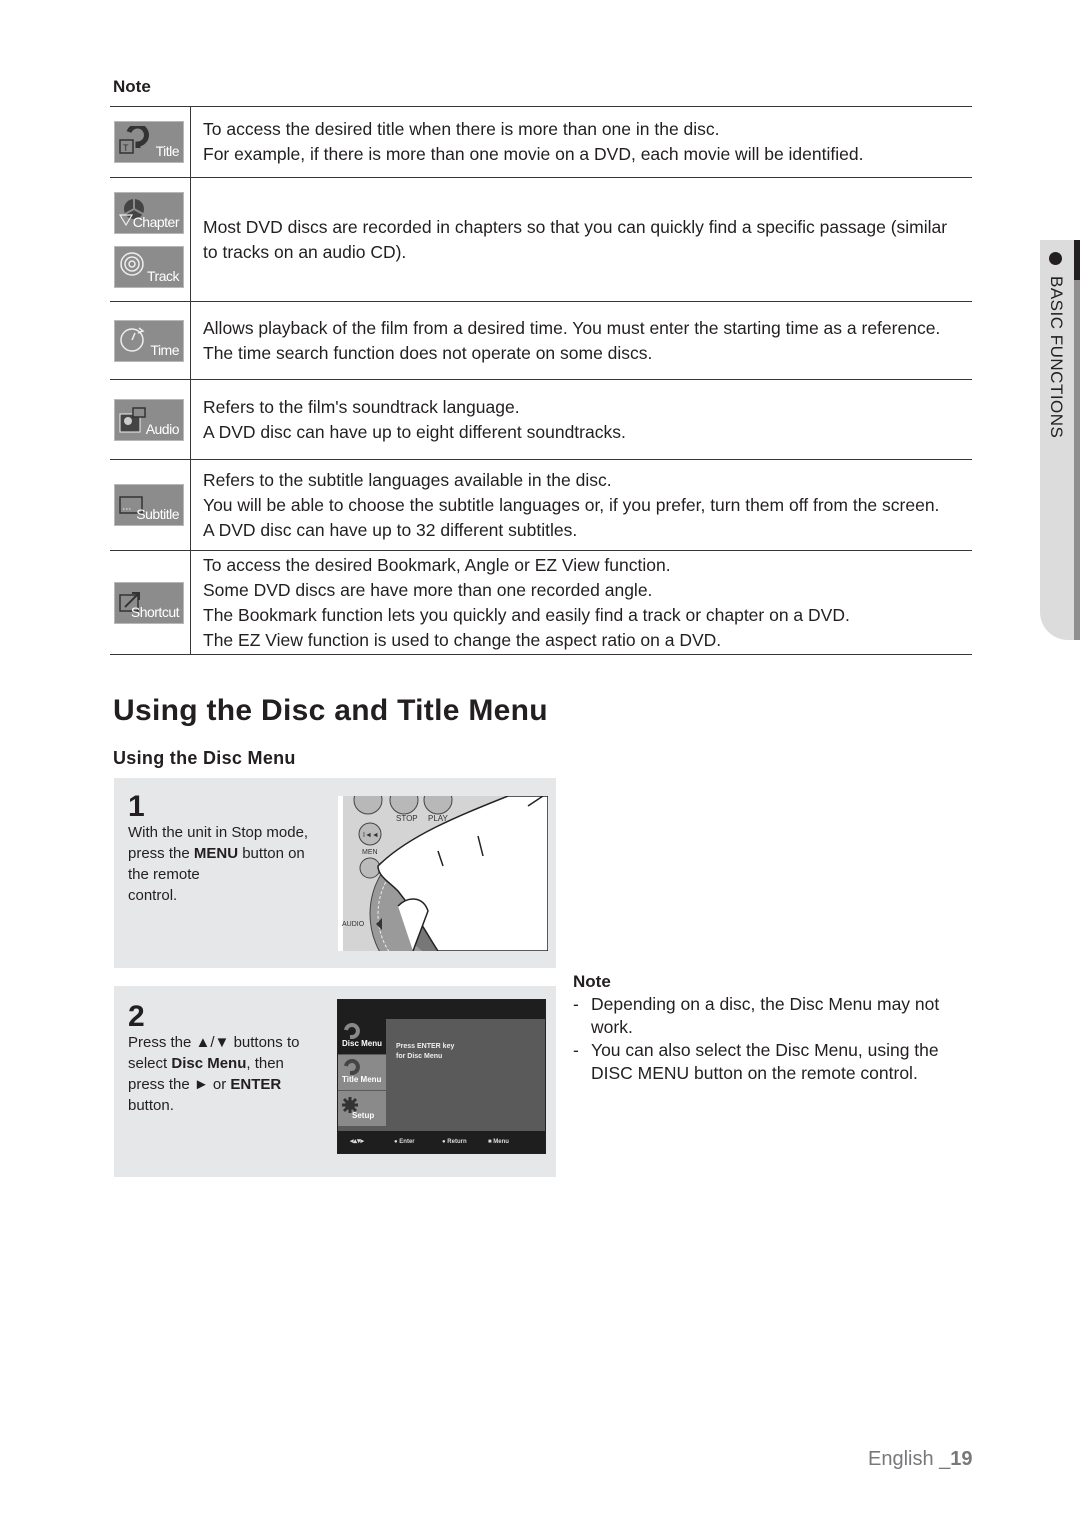 The image size is (1080, 1527). What do you see at coordinates (1077, 260) in the screenshot?
I see `section-tab-marker` at bounding box center [1077, 260].